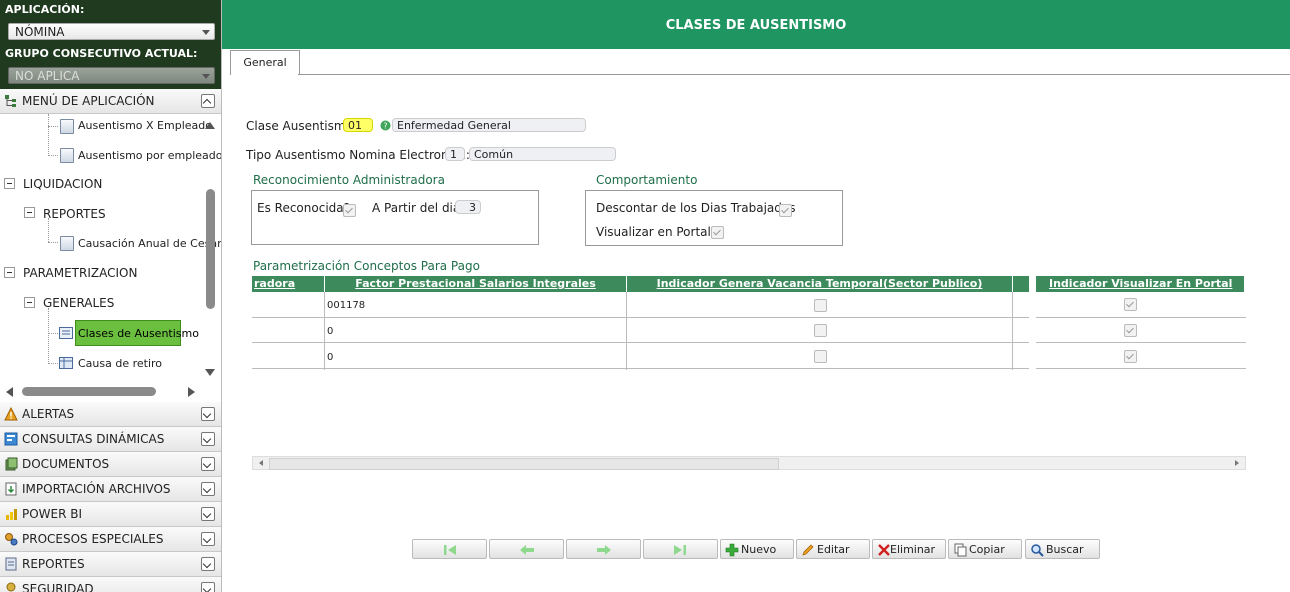 The height and width of the screenshot is (592, 1290). What do you see at coordinates (40, 32) in the screenshot?
I see `app-select-value: NÓMINA` at bounding box center [40, 32].